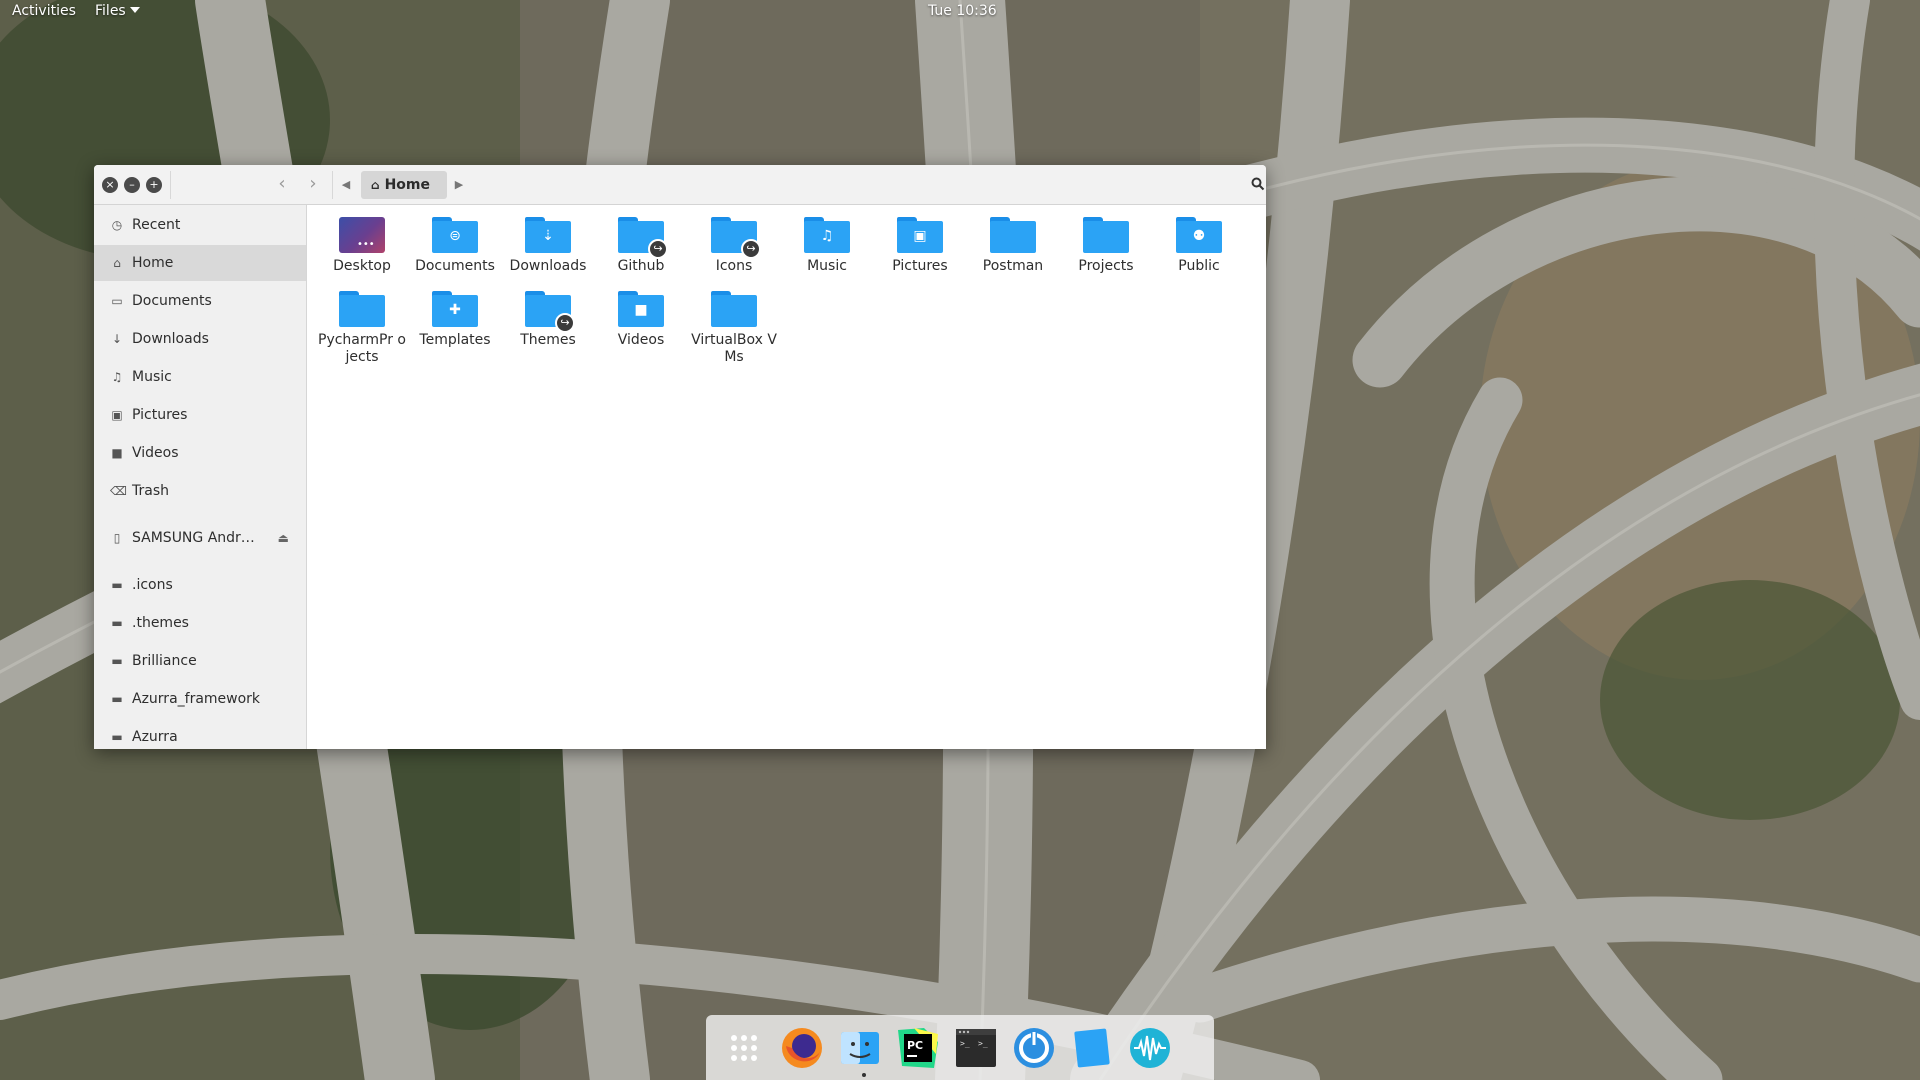 This screenshot has width=1920, height=1080. I want to click on top-bar: Activities Files Tue 10:36, so click(960, 12).